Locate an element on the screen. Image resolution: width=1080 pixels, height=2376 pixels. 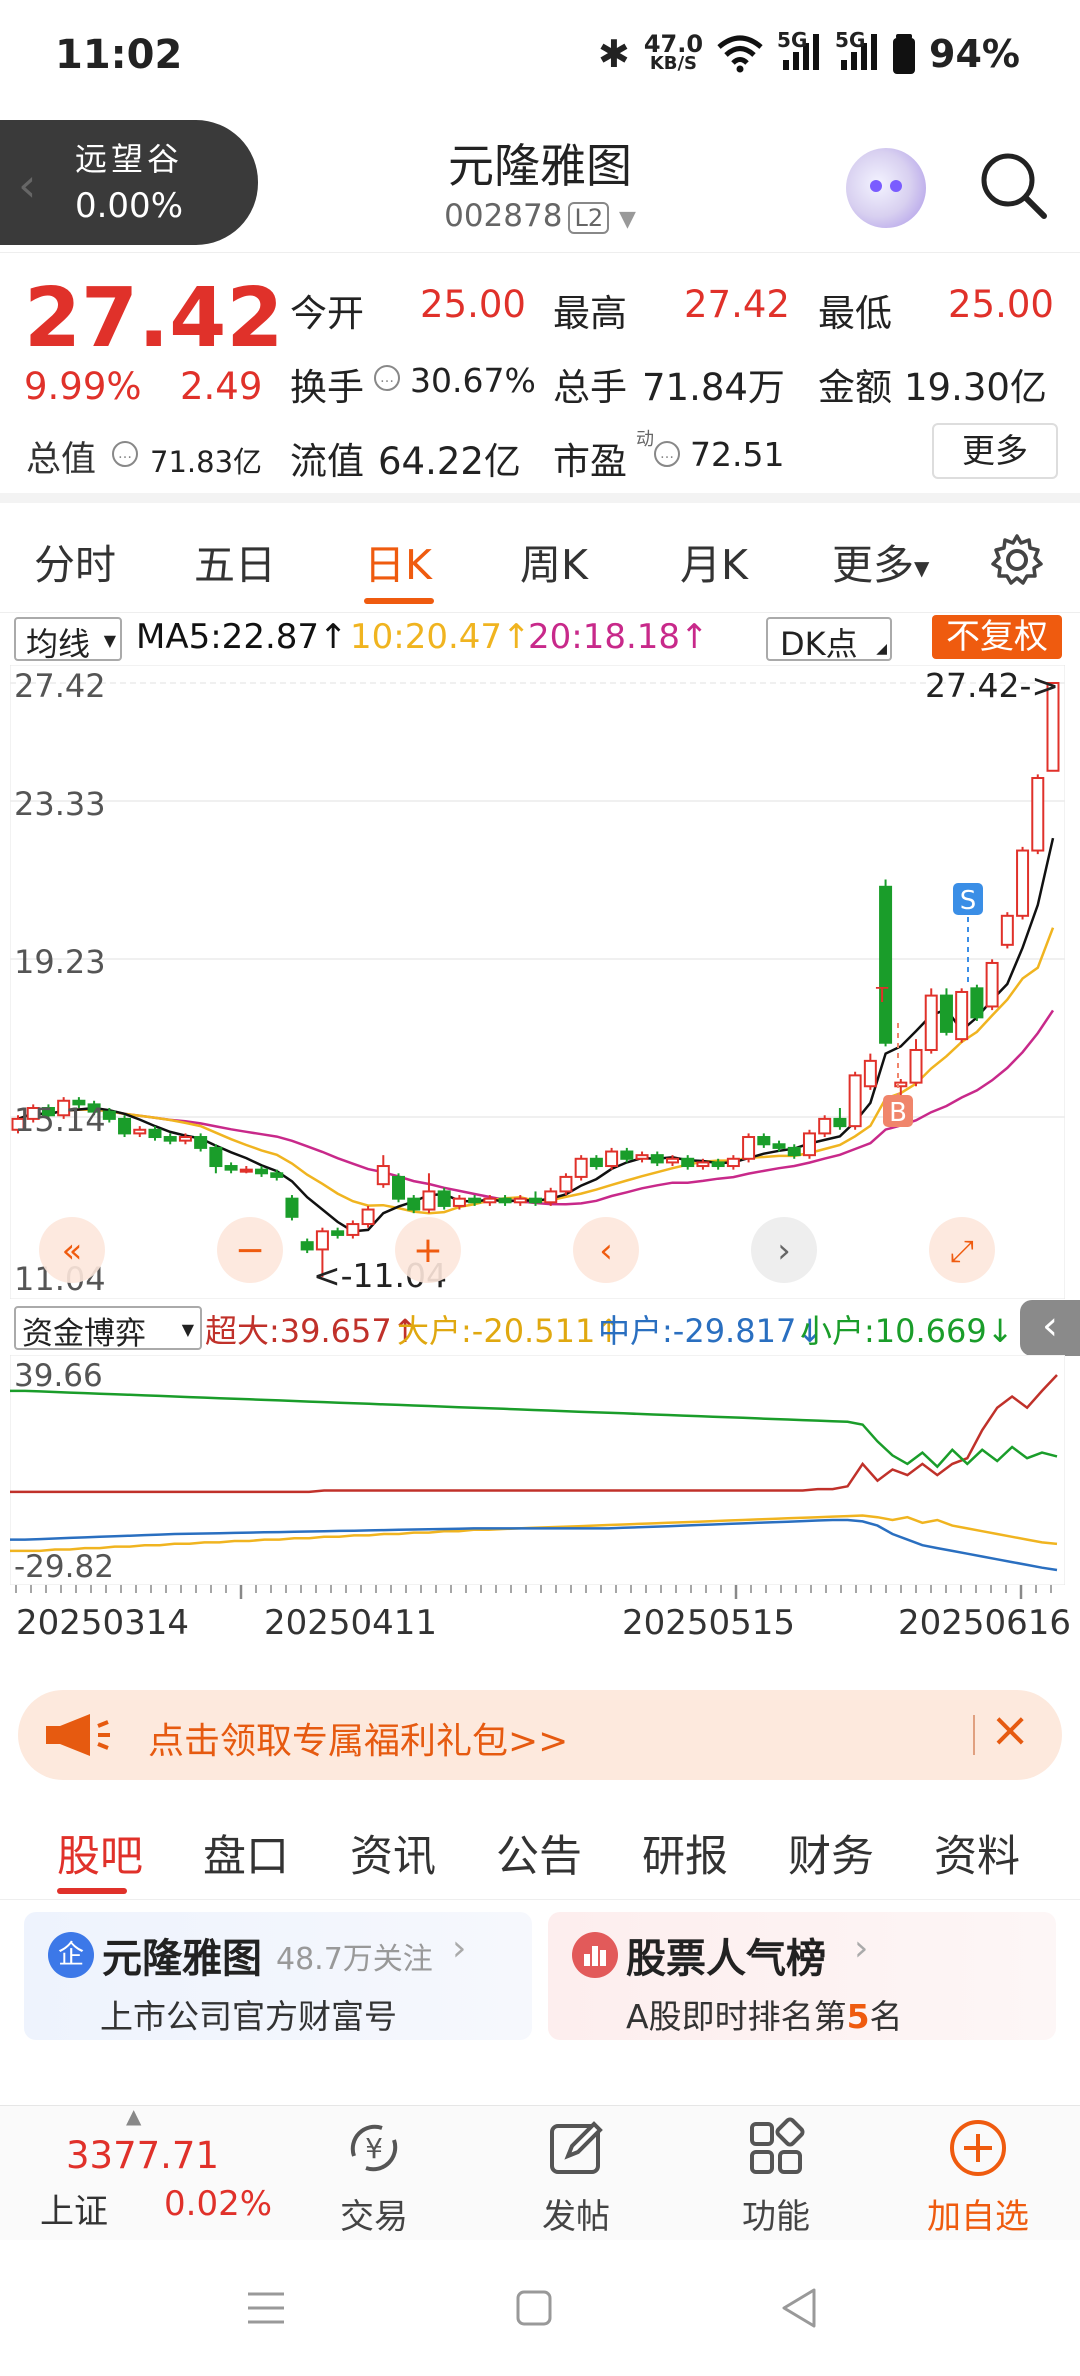
volume-value: 71.84万 is located at coordinates (713, 387).